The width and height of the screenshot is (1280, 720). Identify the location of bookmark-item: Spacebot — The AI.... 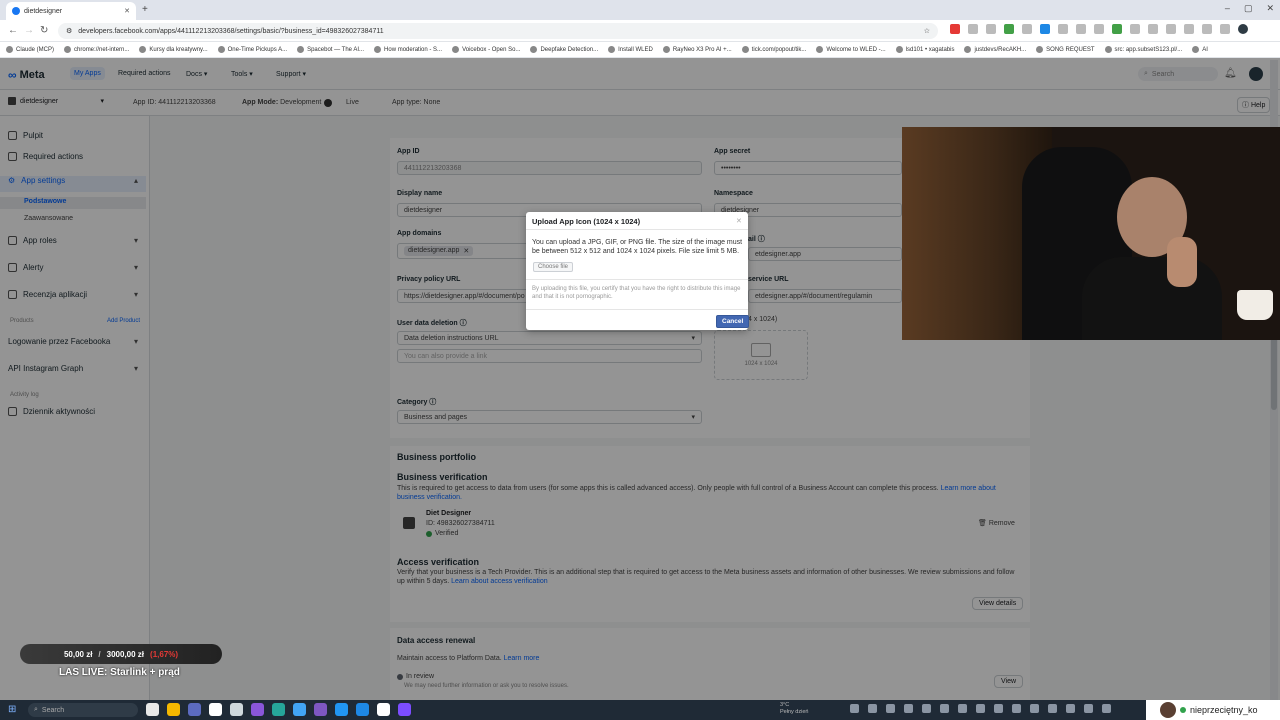
(330, 49).